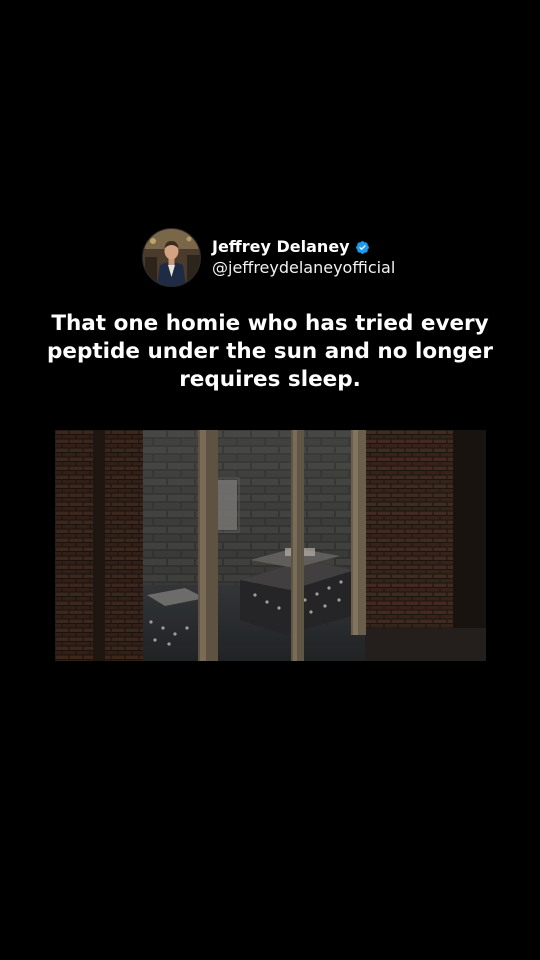 Image resolution: width=540 pixels, height=960 pixels. I want to click on post-author: Jeffrey Delaney @jeffreydelaneyofficial, so click(268, 257).